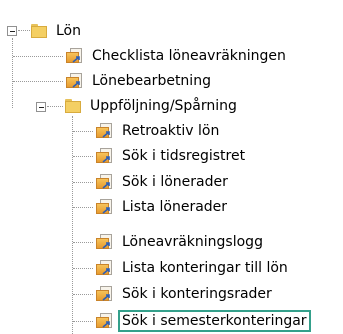  I want to click on tree-node-label: Löneavräkningslogg, so click(192, 242).